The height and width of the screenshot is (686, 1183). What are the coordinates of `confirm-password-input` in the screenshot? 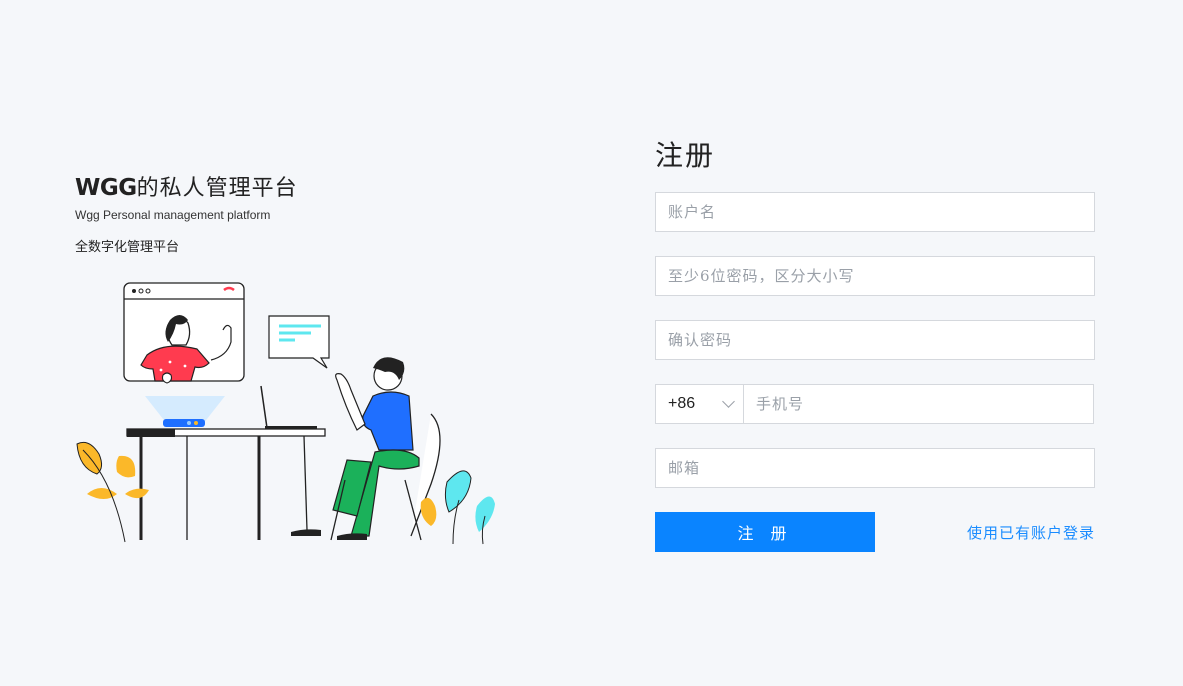 It's located at (875, 340).